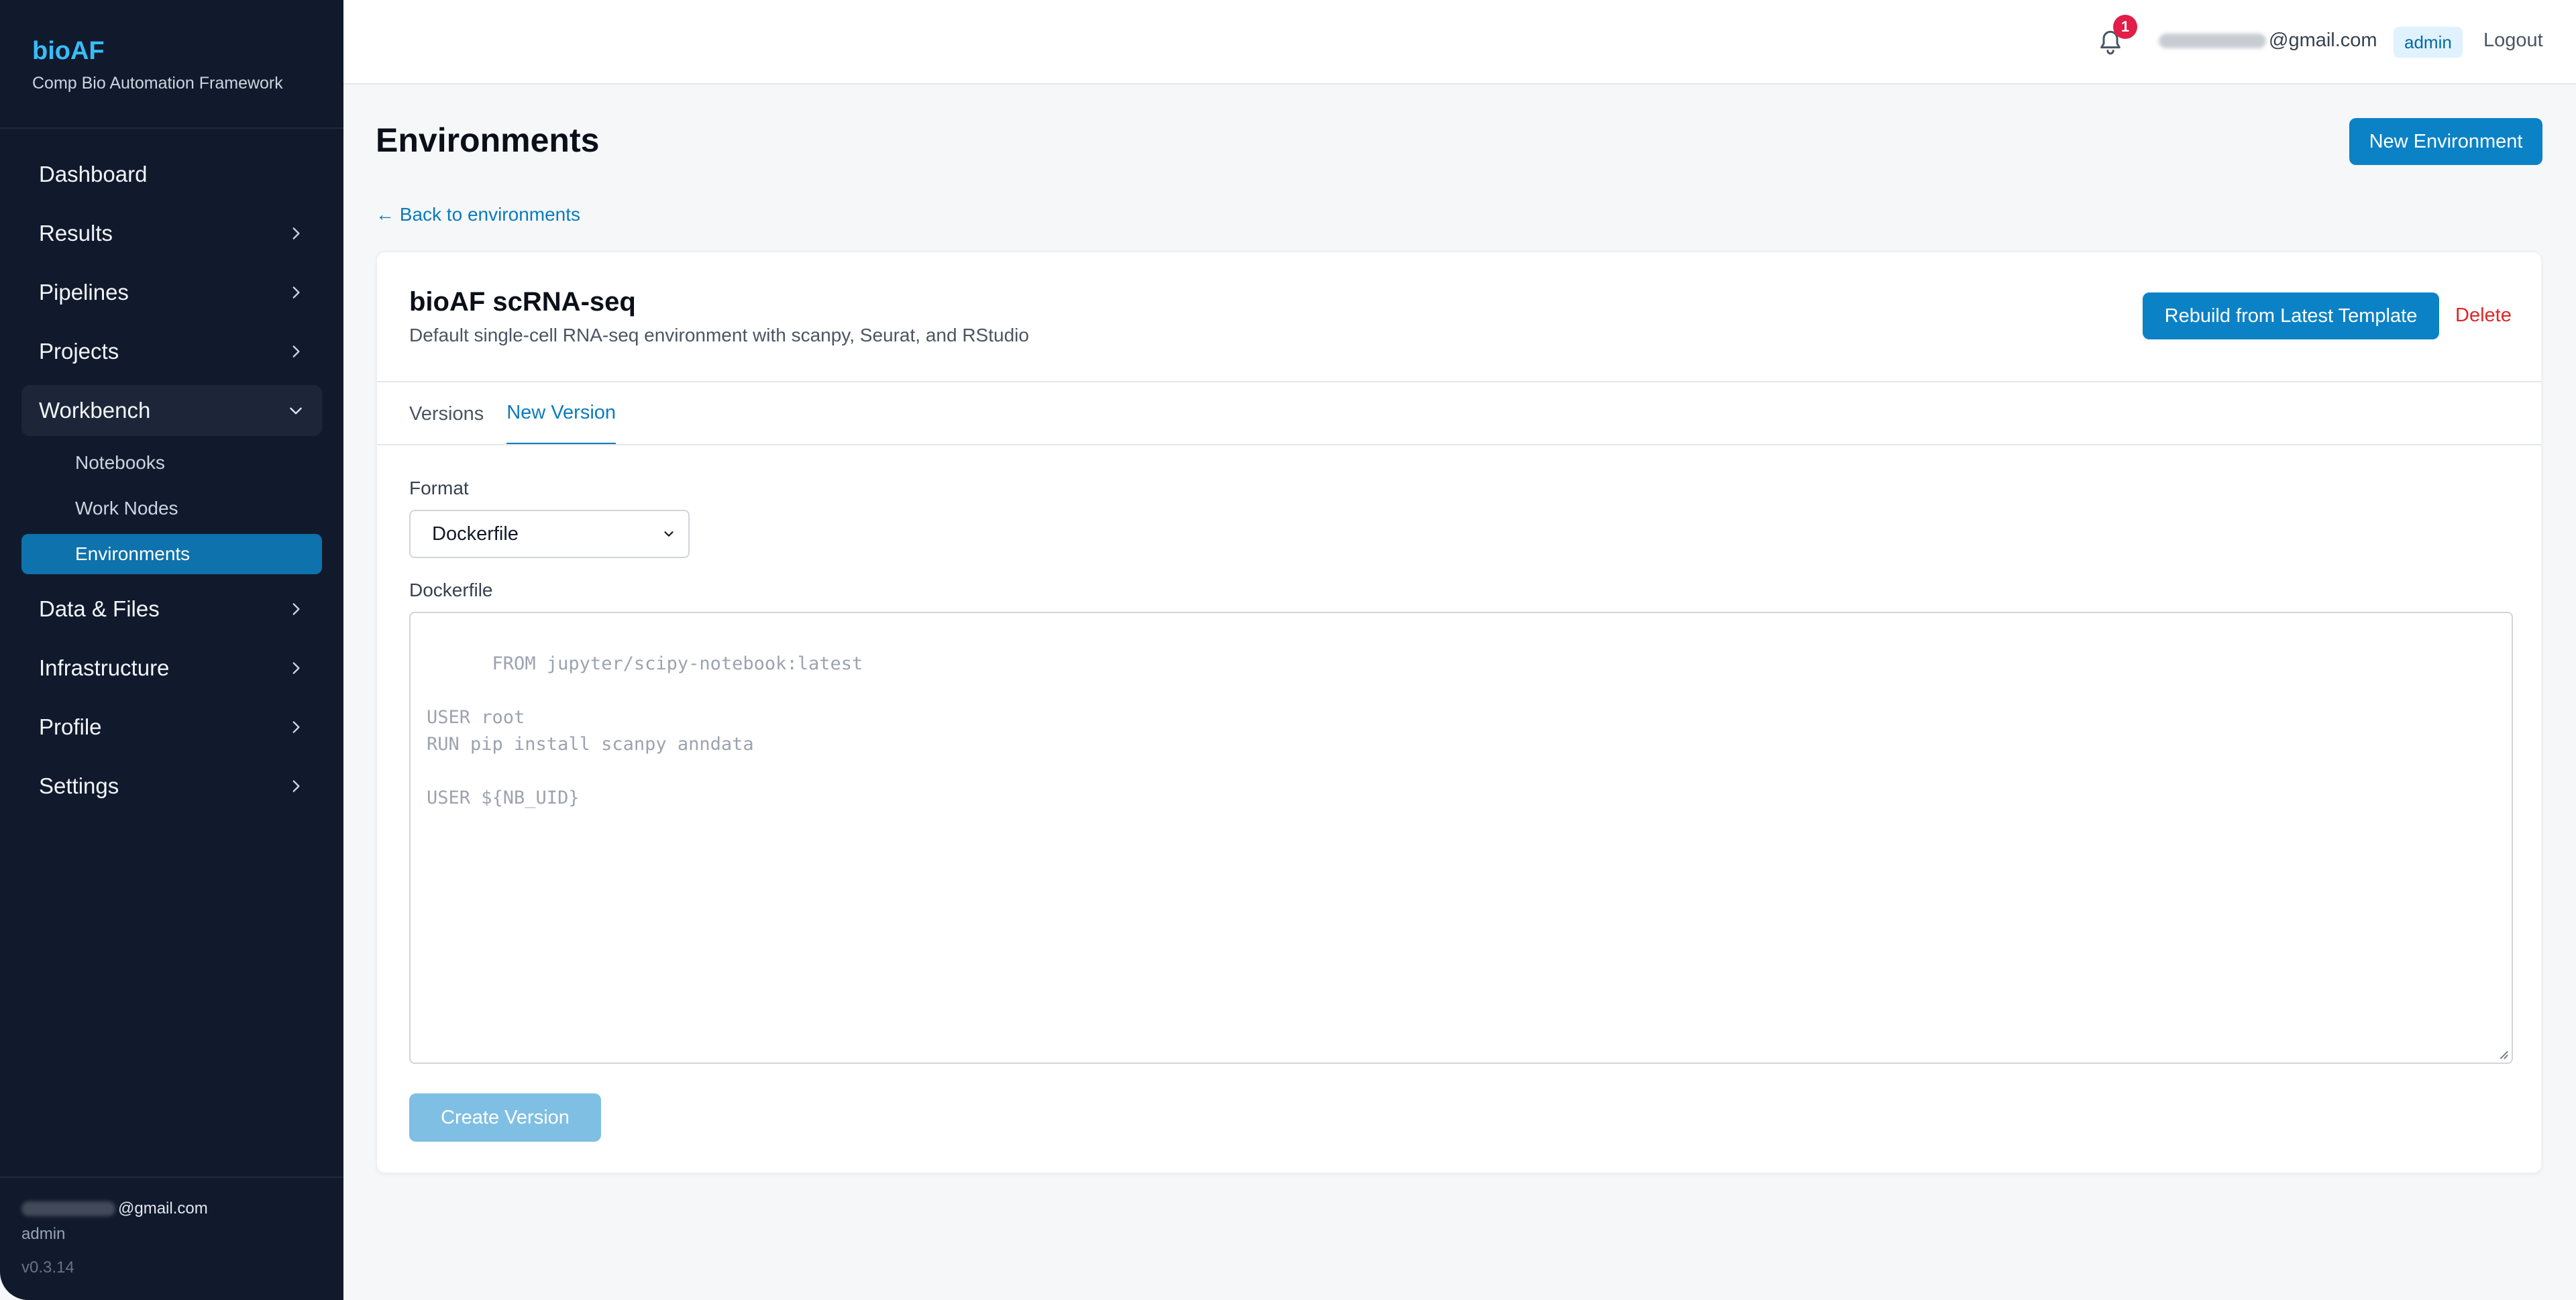 The height and width of the screenshot is (1300, 2576). Describe the element at coordinates (76, 234) in the screenshot. I see `sidebar-item-label: Results` at that location.